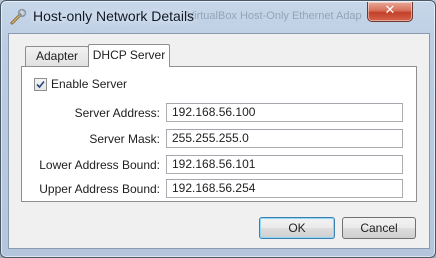  Describe the element at coordinates (284, 188) in the screenshot. I see `upper-address-bound-field: 192.168.56.254` at that location.